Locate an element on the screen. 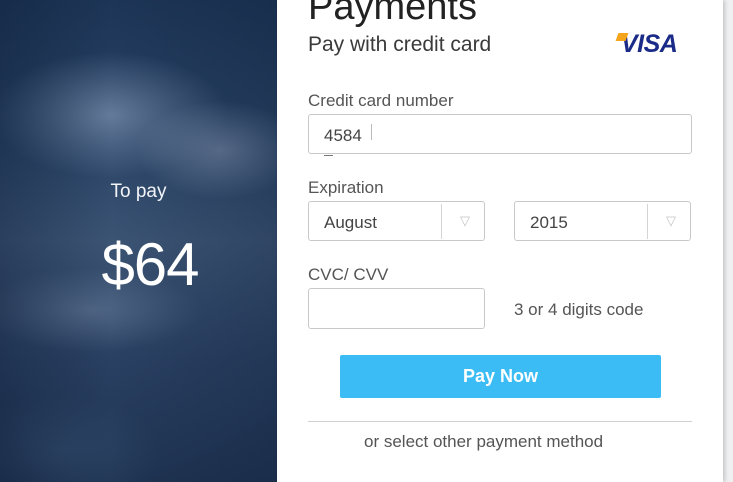 The width and height of the screenshot is (733, 482). page-title: Payments is located at coordinates (392, 14).